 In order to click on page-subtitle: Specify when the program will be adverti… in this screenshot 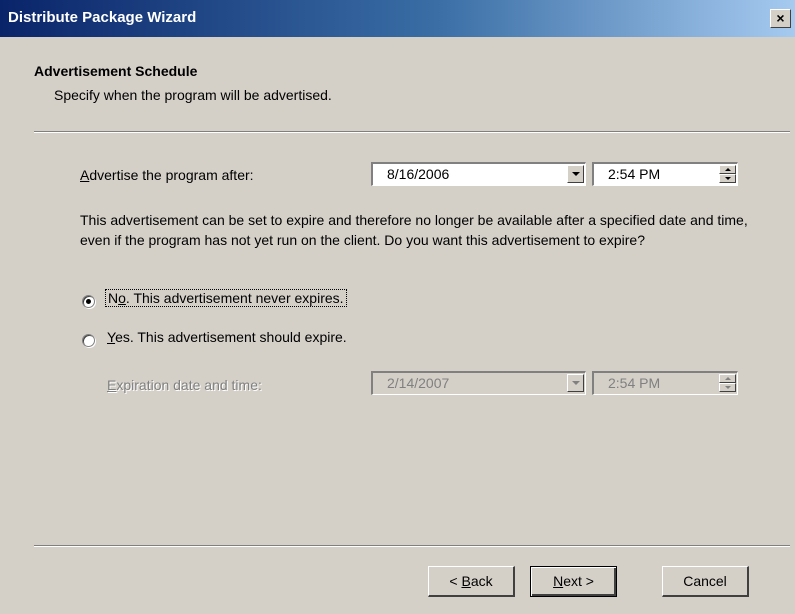, I will do `click(193, 95)`.